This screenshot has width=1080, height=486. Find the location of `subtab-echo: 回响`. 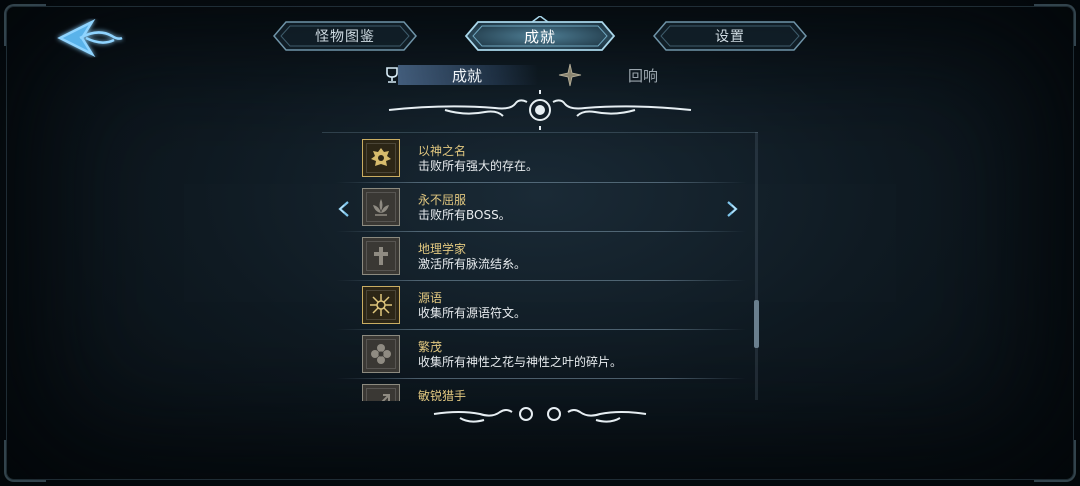

subtab-echo: 回响 is located at coordinates (613, 75).